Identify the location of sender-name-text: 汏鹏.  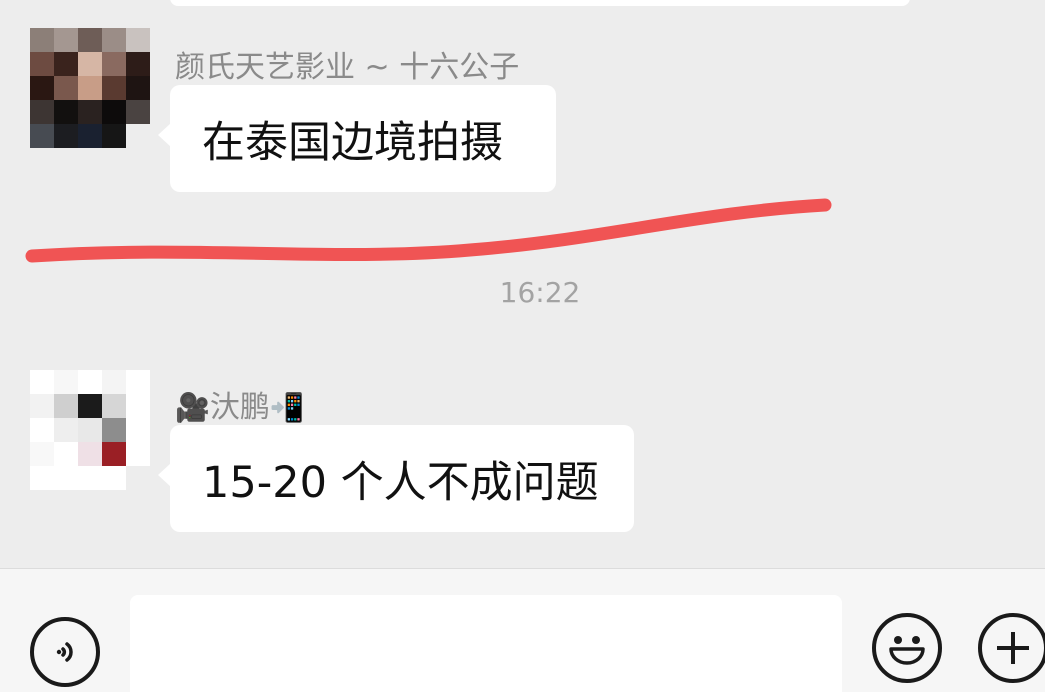
(239, 407).